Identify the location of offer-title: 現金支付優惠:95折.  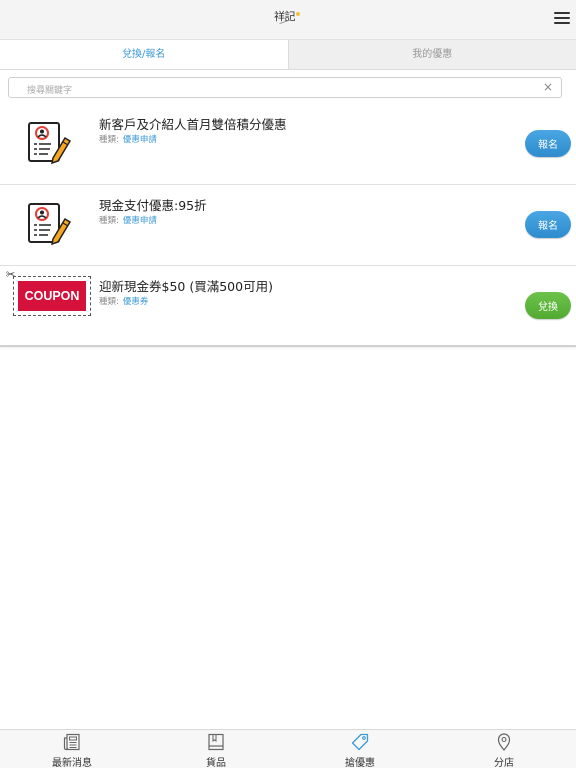
(153, 205).